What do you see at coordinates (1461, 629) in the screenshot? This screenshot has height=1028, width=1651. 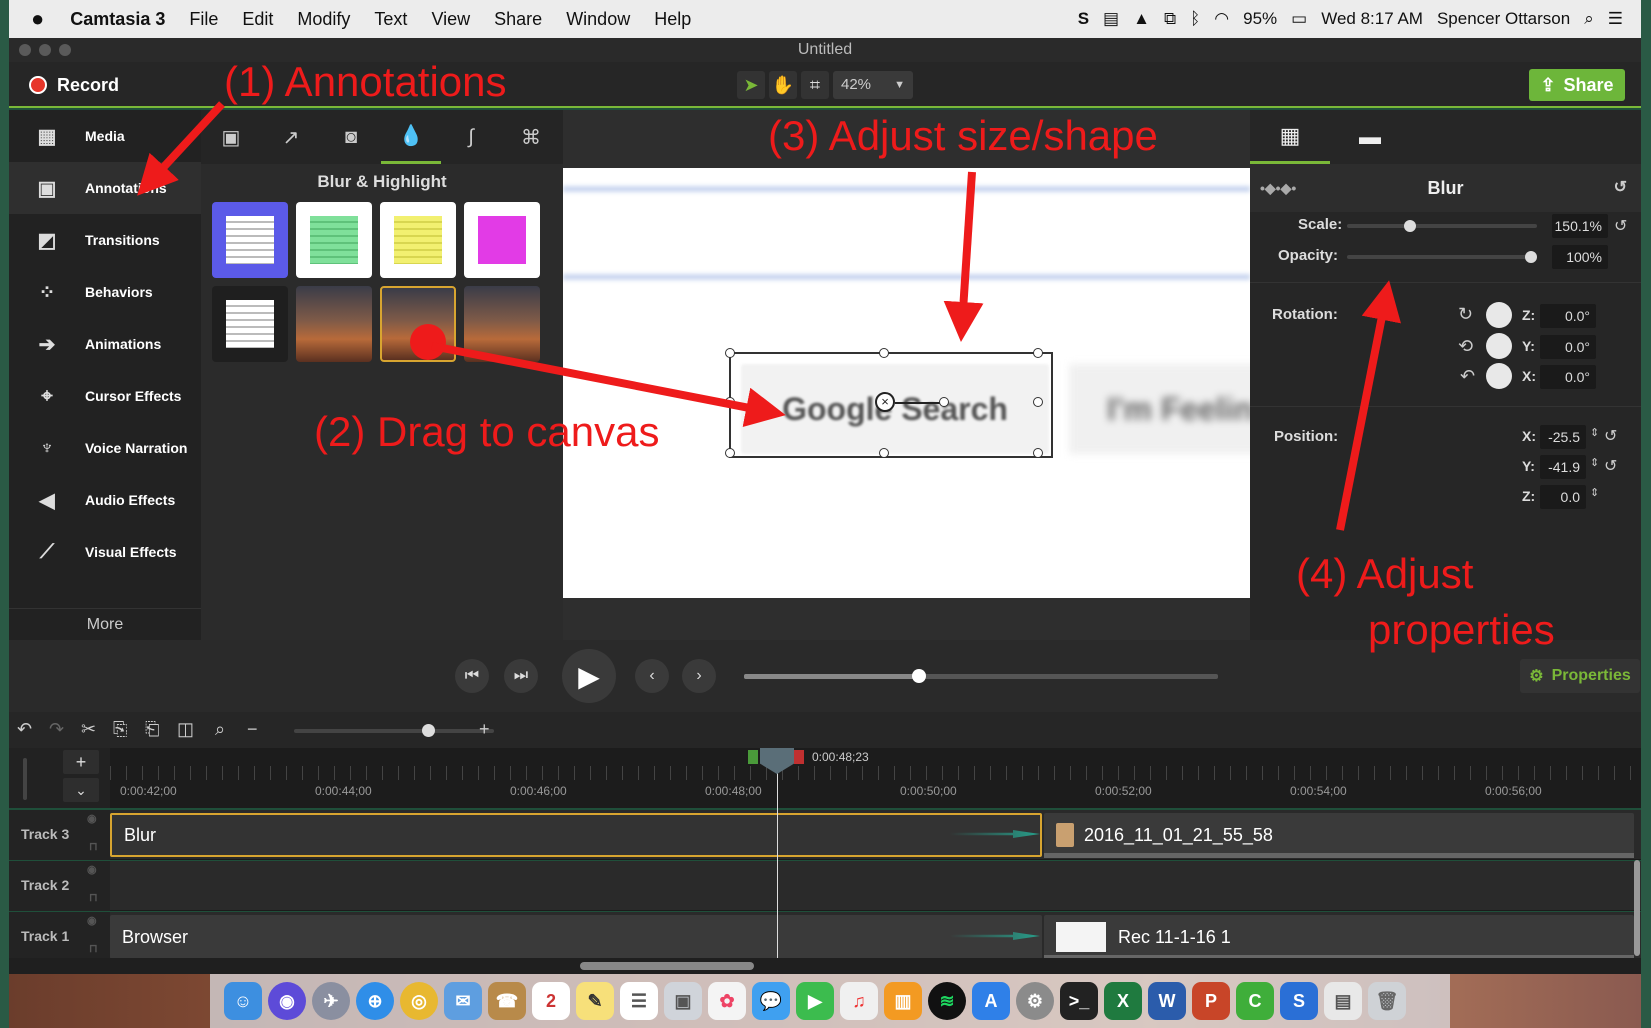 I see `step4-label-line2: properties` at bounding box center [1461, 629].